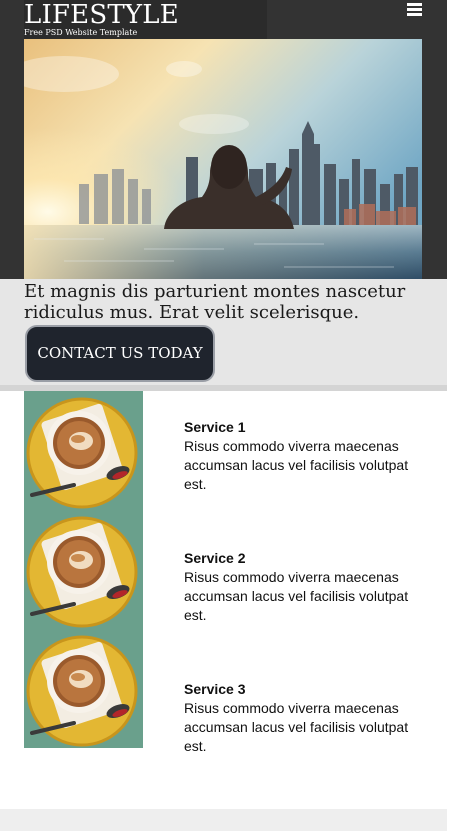 This screenshot has height=831, width=450. What do you see at coordinates (120, 353) in the screenshot?
I see `contact-us-button: CONTACT US TODAY` at bounding box center [120, 353].